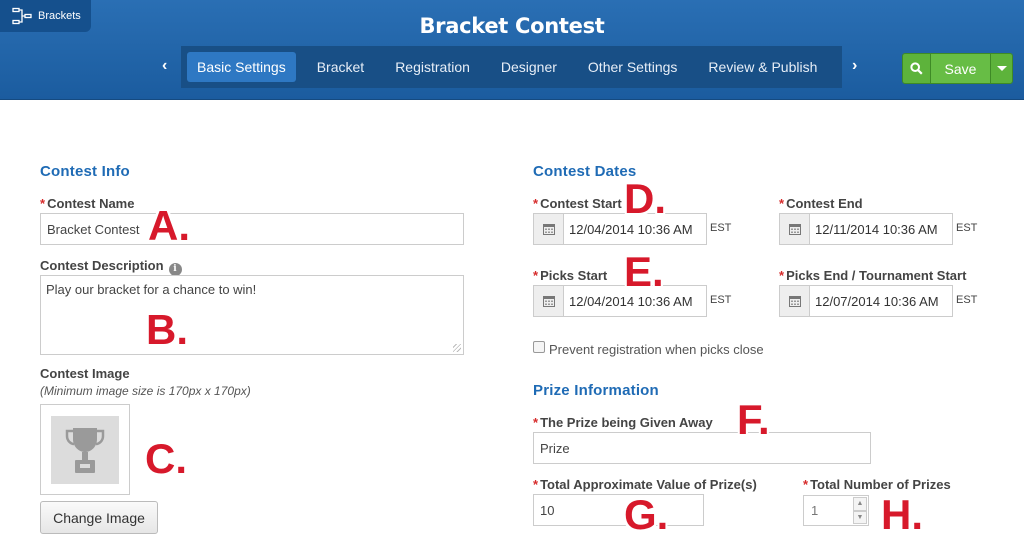  Describe the element at coordinates (881, 301) in the screenshot. I see `picks-end-input: 12/07/2014 10:36 AM` at that location.